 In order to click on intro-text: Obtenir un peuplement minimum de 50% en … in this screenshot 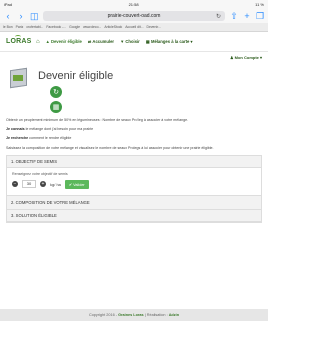, I will do `click(134, 134)`.